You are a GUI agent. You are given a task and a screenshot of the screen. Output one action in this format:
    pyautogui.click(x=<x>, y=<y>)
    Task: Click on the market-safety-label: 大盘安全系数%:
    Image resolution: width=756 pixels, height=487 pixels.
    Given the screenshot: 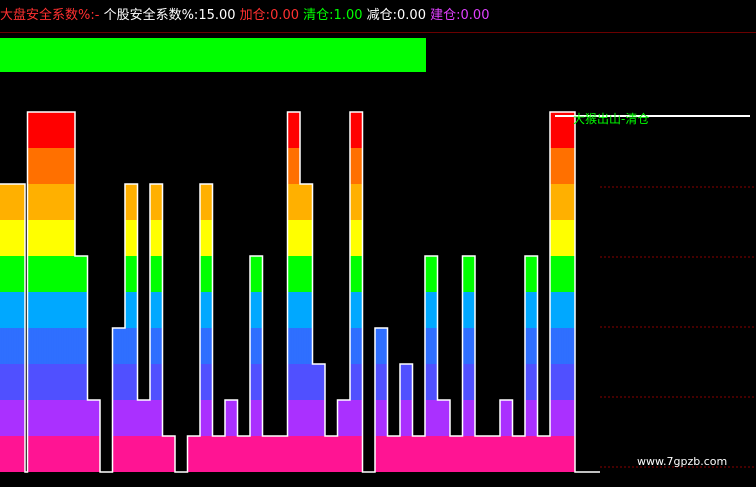 What is the action you would take?
    pyautogui.click(x=47, y=15)
    